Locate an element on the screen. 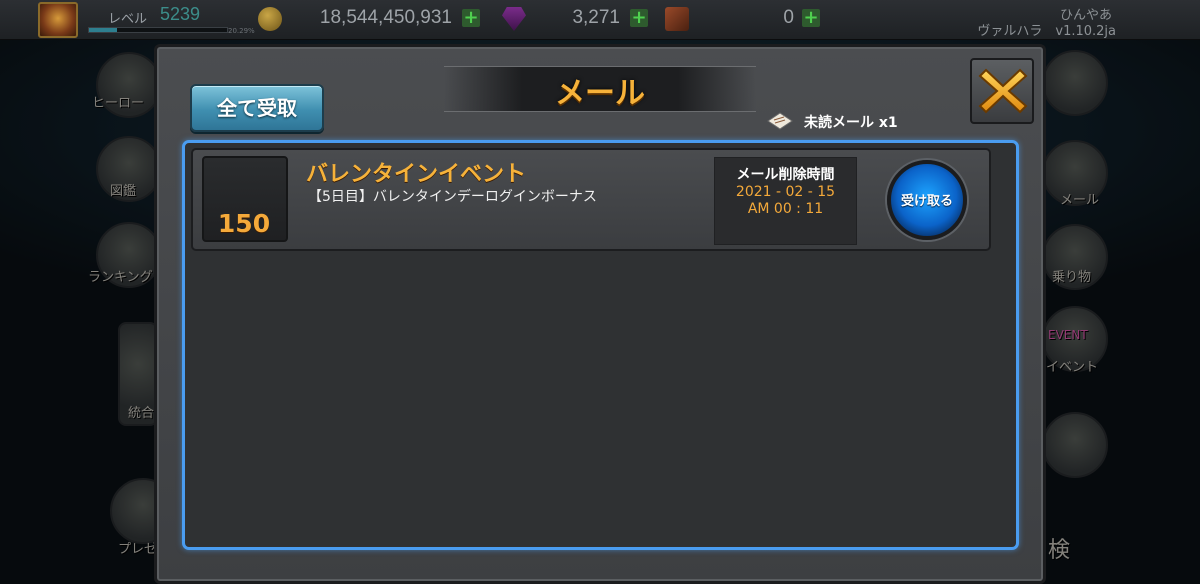  envelope-icon is located at coordinates (780, 121).